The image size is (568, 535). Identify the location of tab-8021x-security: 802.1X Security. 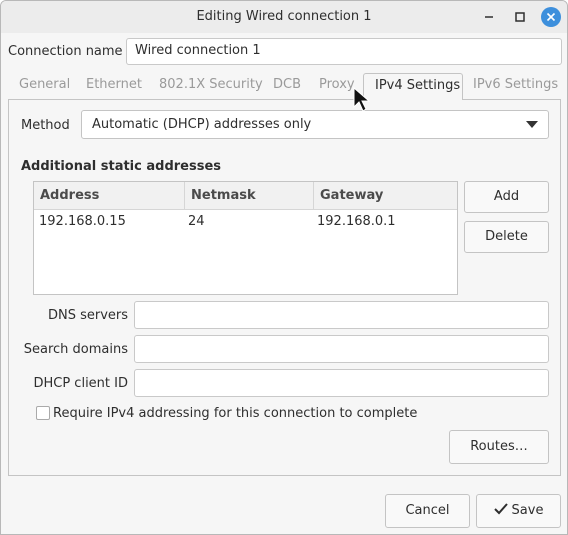
(211, 84).